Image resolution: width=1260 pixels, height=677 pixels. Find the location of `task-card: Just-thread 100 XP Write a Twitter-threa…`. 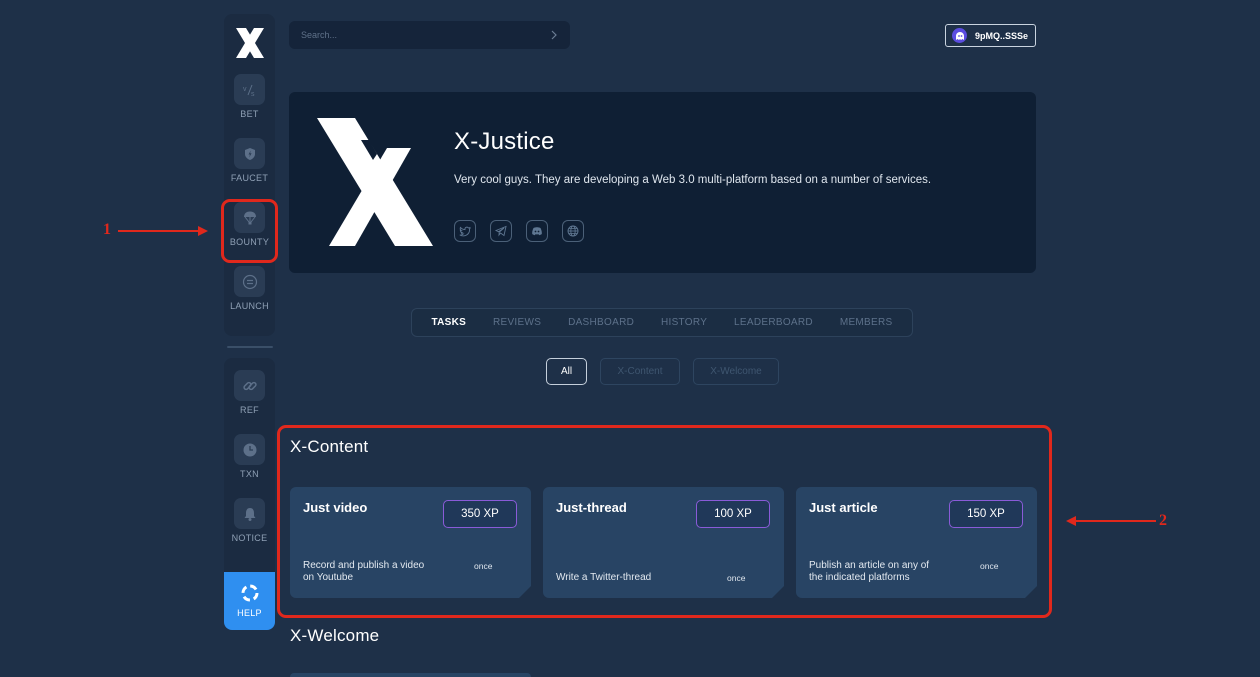

task-card: Just-thread 100 XP Write a Twitter-threa… is located at coordinates (663, 542).